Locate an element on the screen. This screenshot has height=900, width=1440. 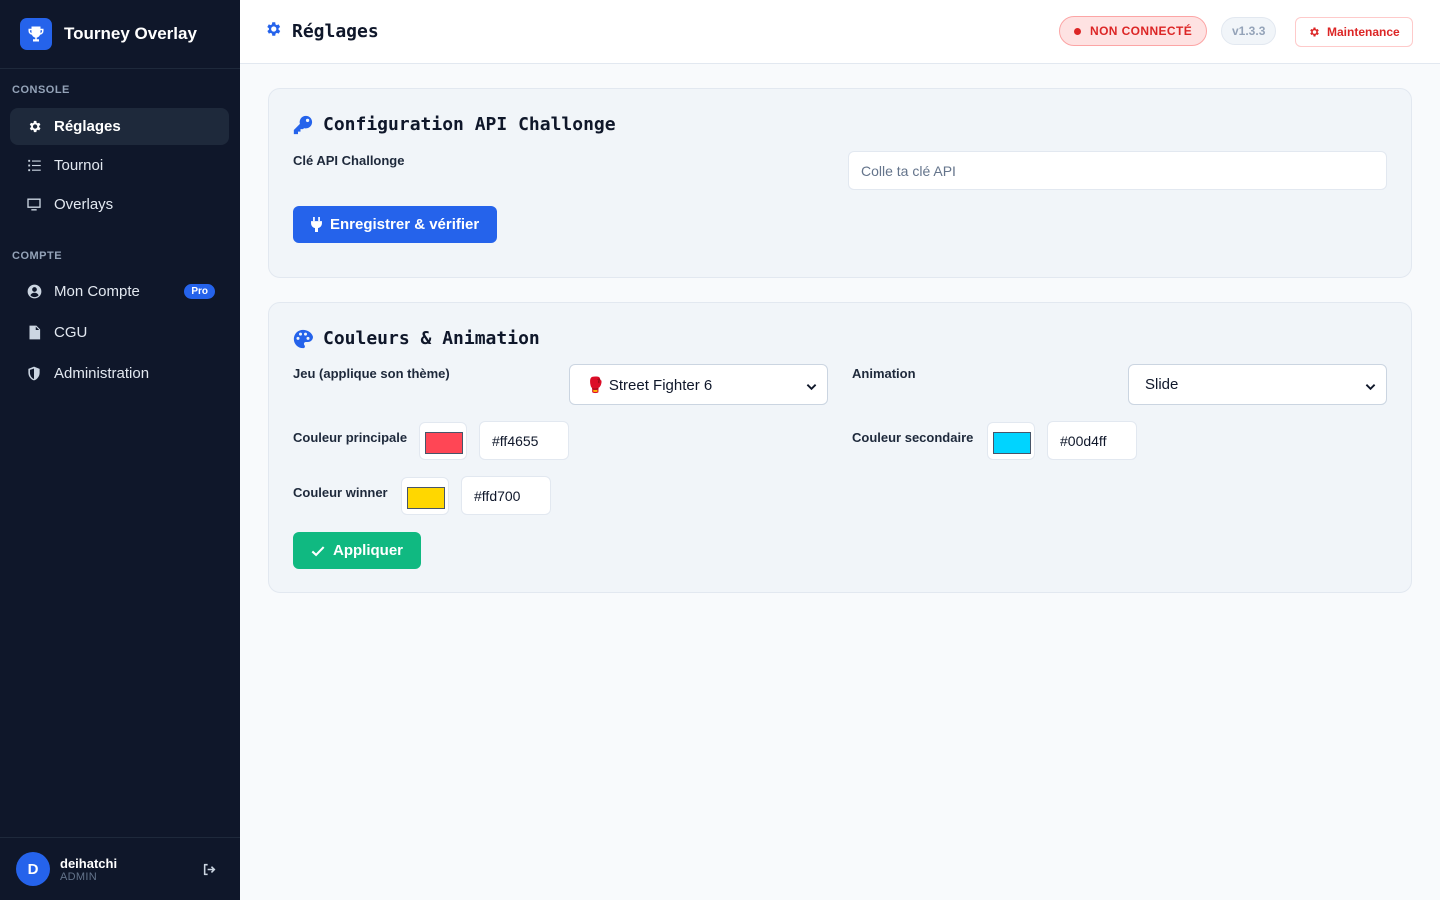
winner-color-picker is located at coordinates (425, 496).